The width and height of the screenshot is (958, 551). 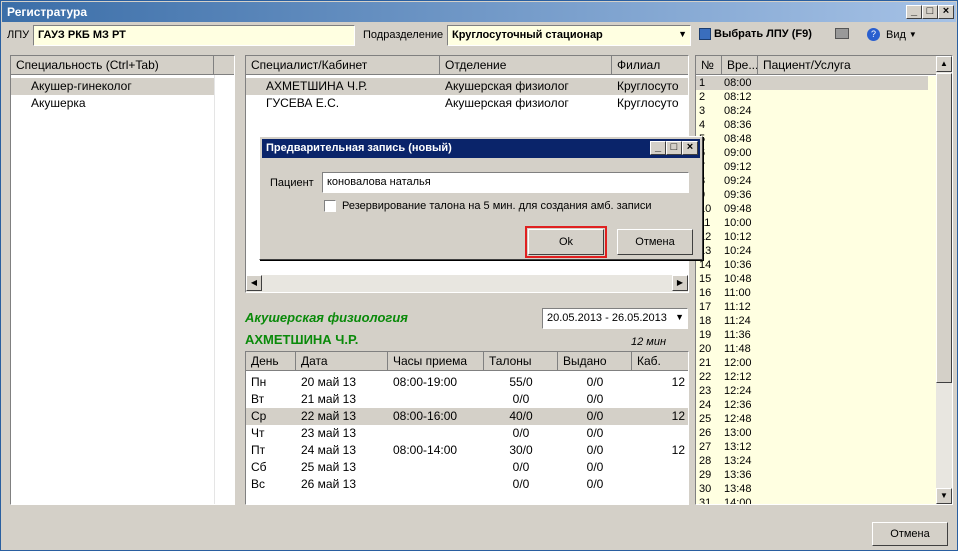 I want to click on timeslot-row: 25 12:48, so click(x=812, y=419).